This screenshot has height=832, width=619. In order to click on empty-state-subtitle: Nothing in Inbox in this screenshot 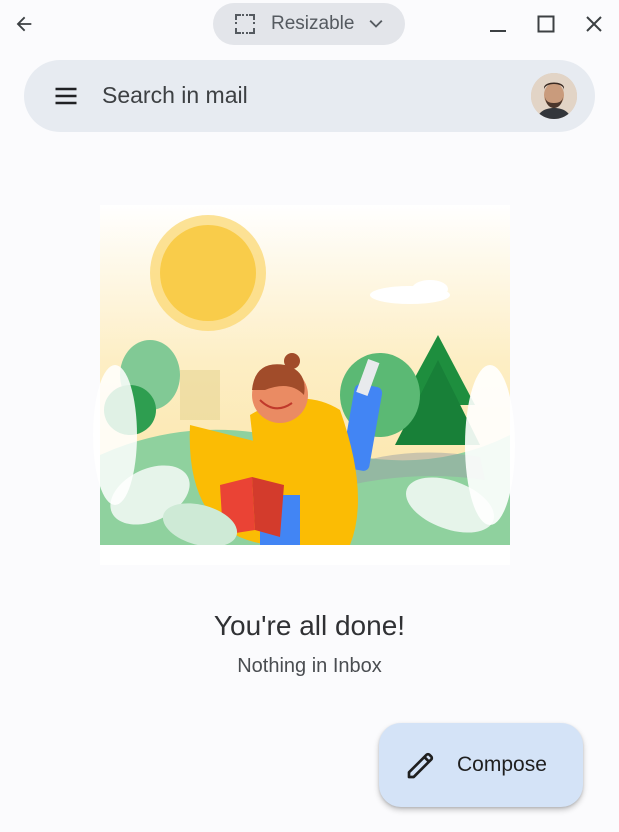, I will do `click(309, 666)`.